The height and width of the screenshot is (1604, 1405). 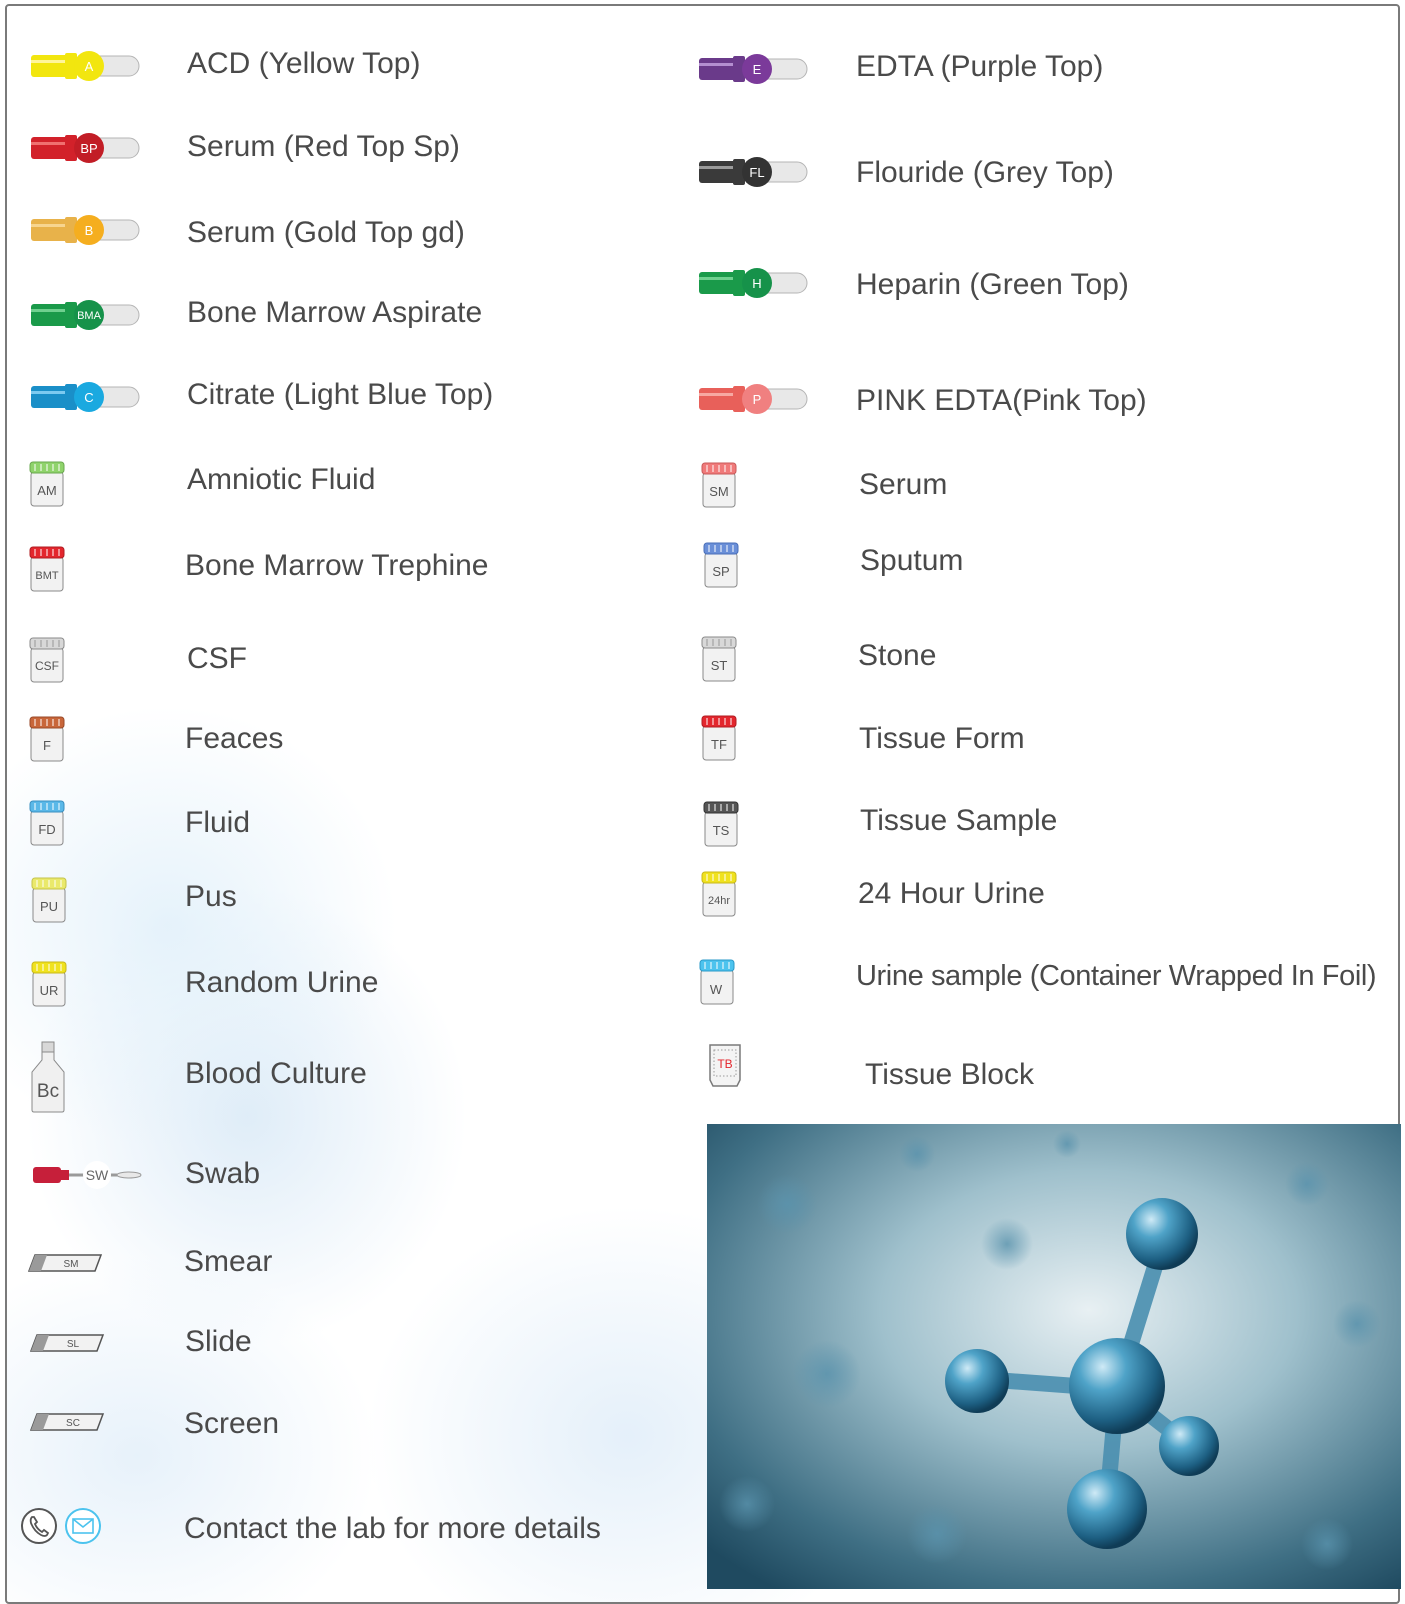 What do you see at coordinates (39, 1526) in the screenshot?
I see `phone-icon` at bounding box center [39, 1526].